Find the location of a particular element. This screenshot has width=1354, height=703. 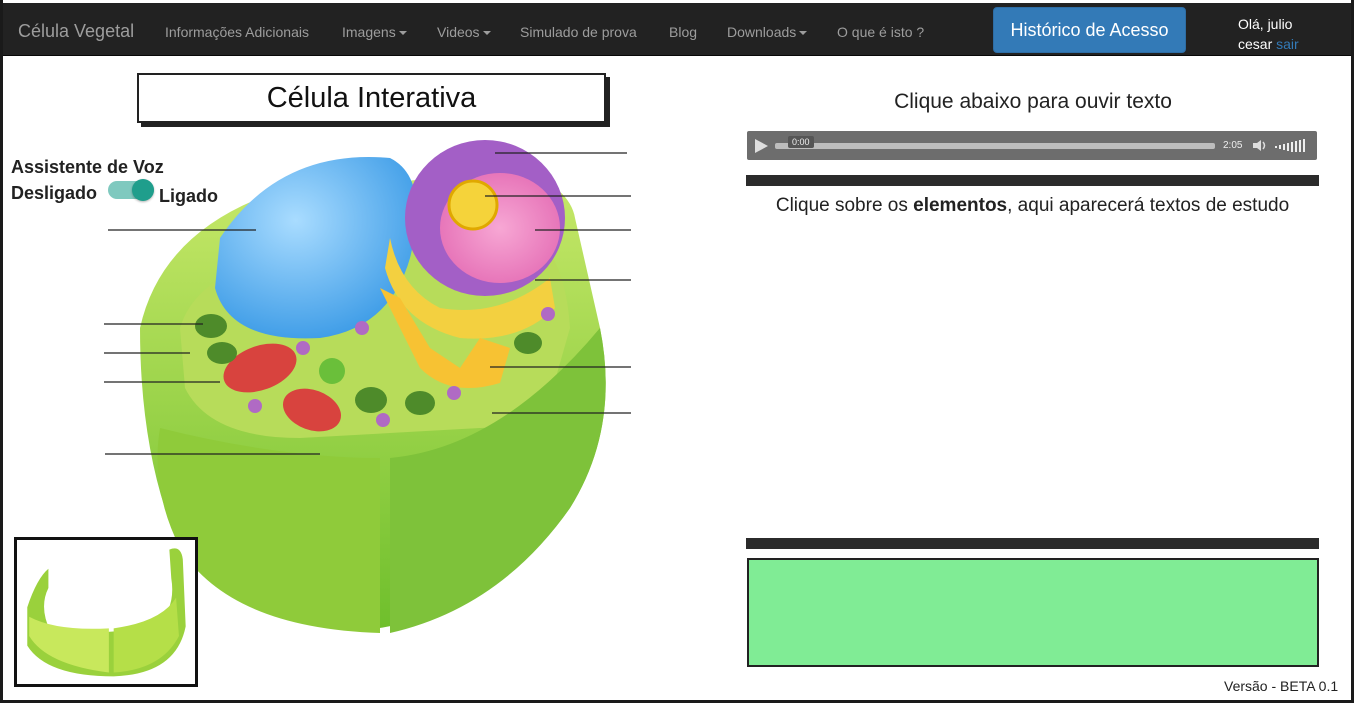

volume-icon is located at coordinates (1260, 145).